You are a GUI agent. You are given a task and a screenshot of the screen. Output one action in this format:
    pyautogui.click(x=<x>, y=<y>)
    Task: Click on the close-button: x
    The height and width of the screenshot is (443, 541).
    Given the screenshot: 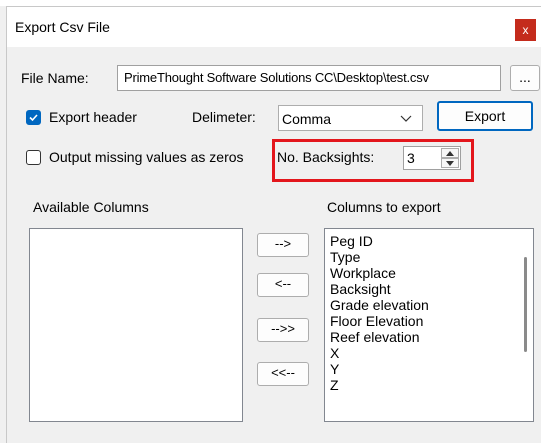 What is the action you would take?
    pyautogui.click(x=525, y=30)
    